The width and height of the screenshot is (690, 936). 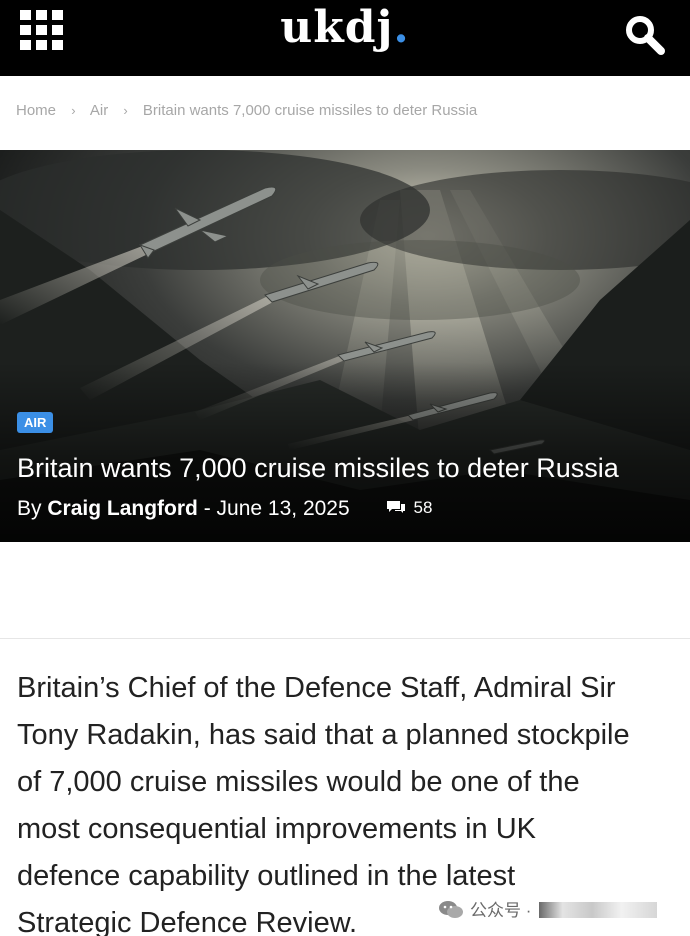 What do you see at coordinates (423, 507) in the screenshot?
I see `comment-count: 58` at bounding box center [423, 507].